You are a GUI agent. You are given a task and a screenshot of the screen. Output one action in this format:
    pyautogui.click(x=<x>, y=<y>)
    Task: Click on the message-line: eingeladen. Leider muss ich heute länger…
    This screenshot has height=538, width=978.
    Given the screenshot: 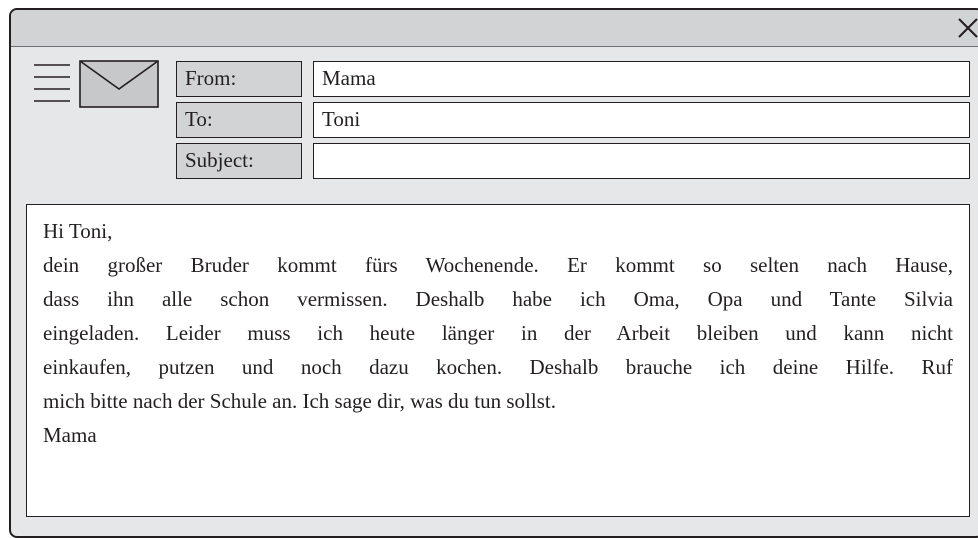 What is the action you would take?
    pyautogui.click(x=498, y=333)
    